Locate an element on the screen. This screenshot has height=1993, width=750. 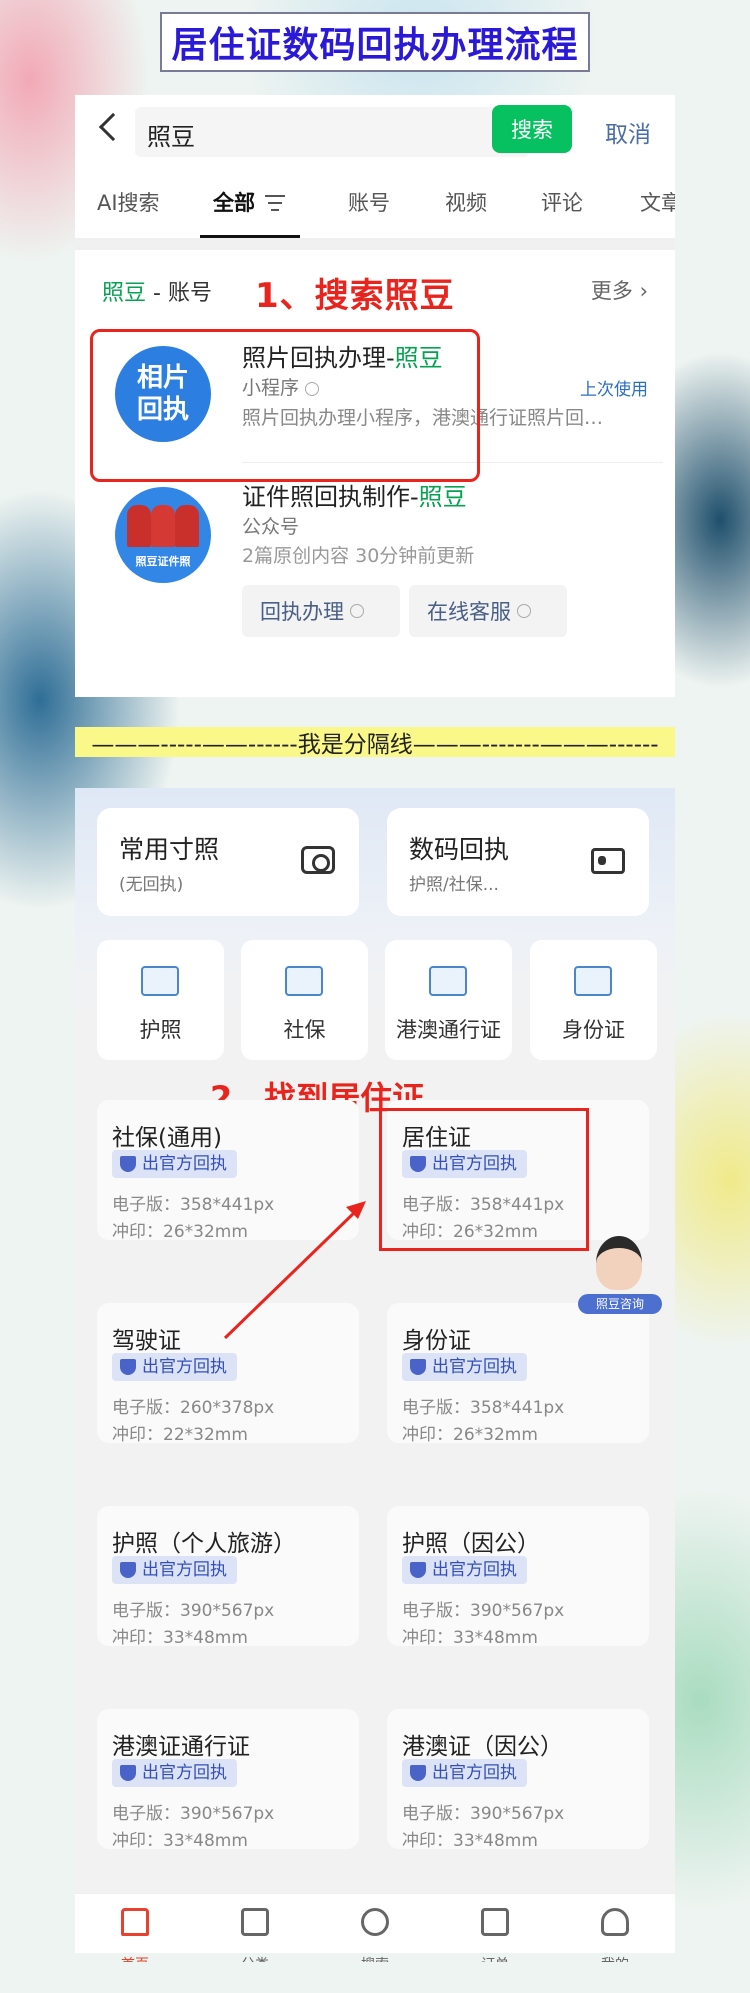
chevron-right-icon: › is located at coordinates (643, 291).